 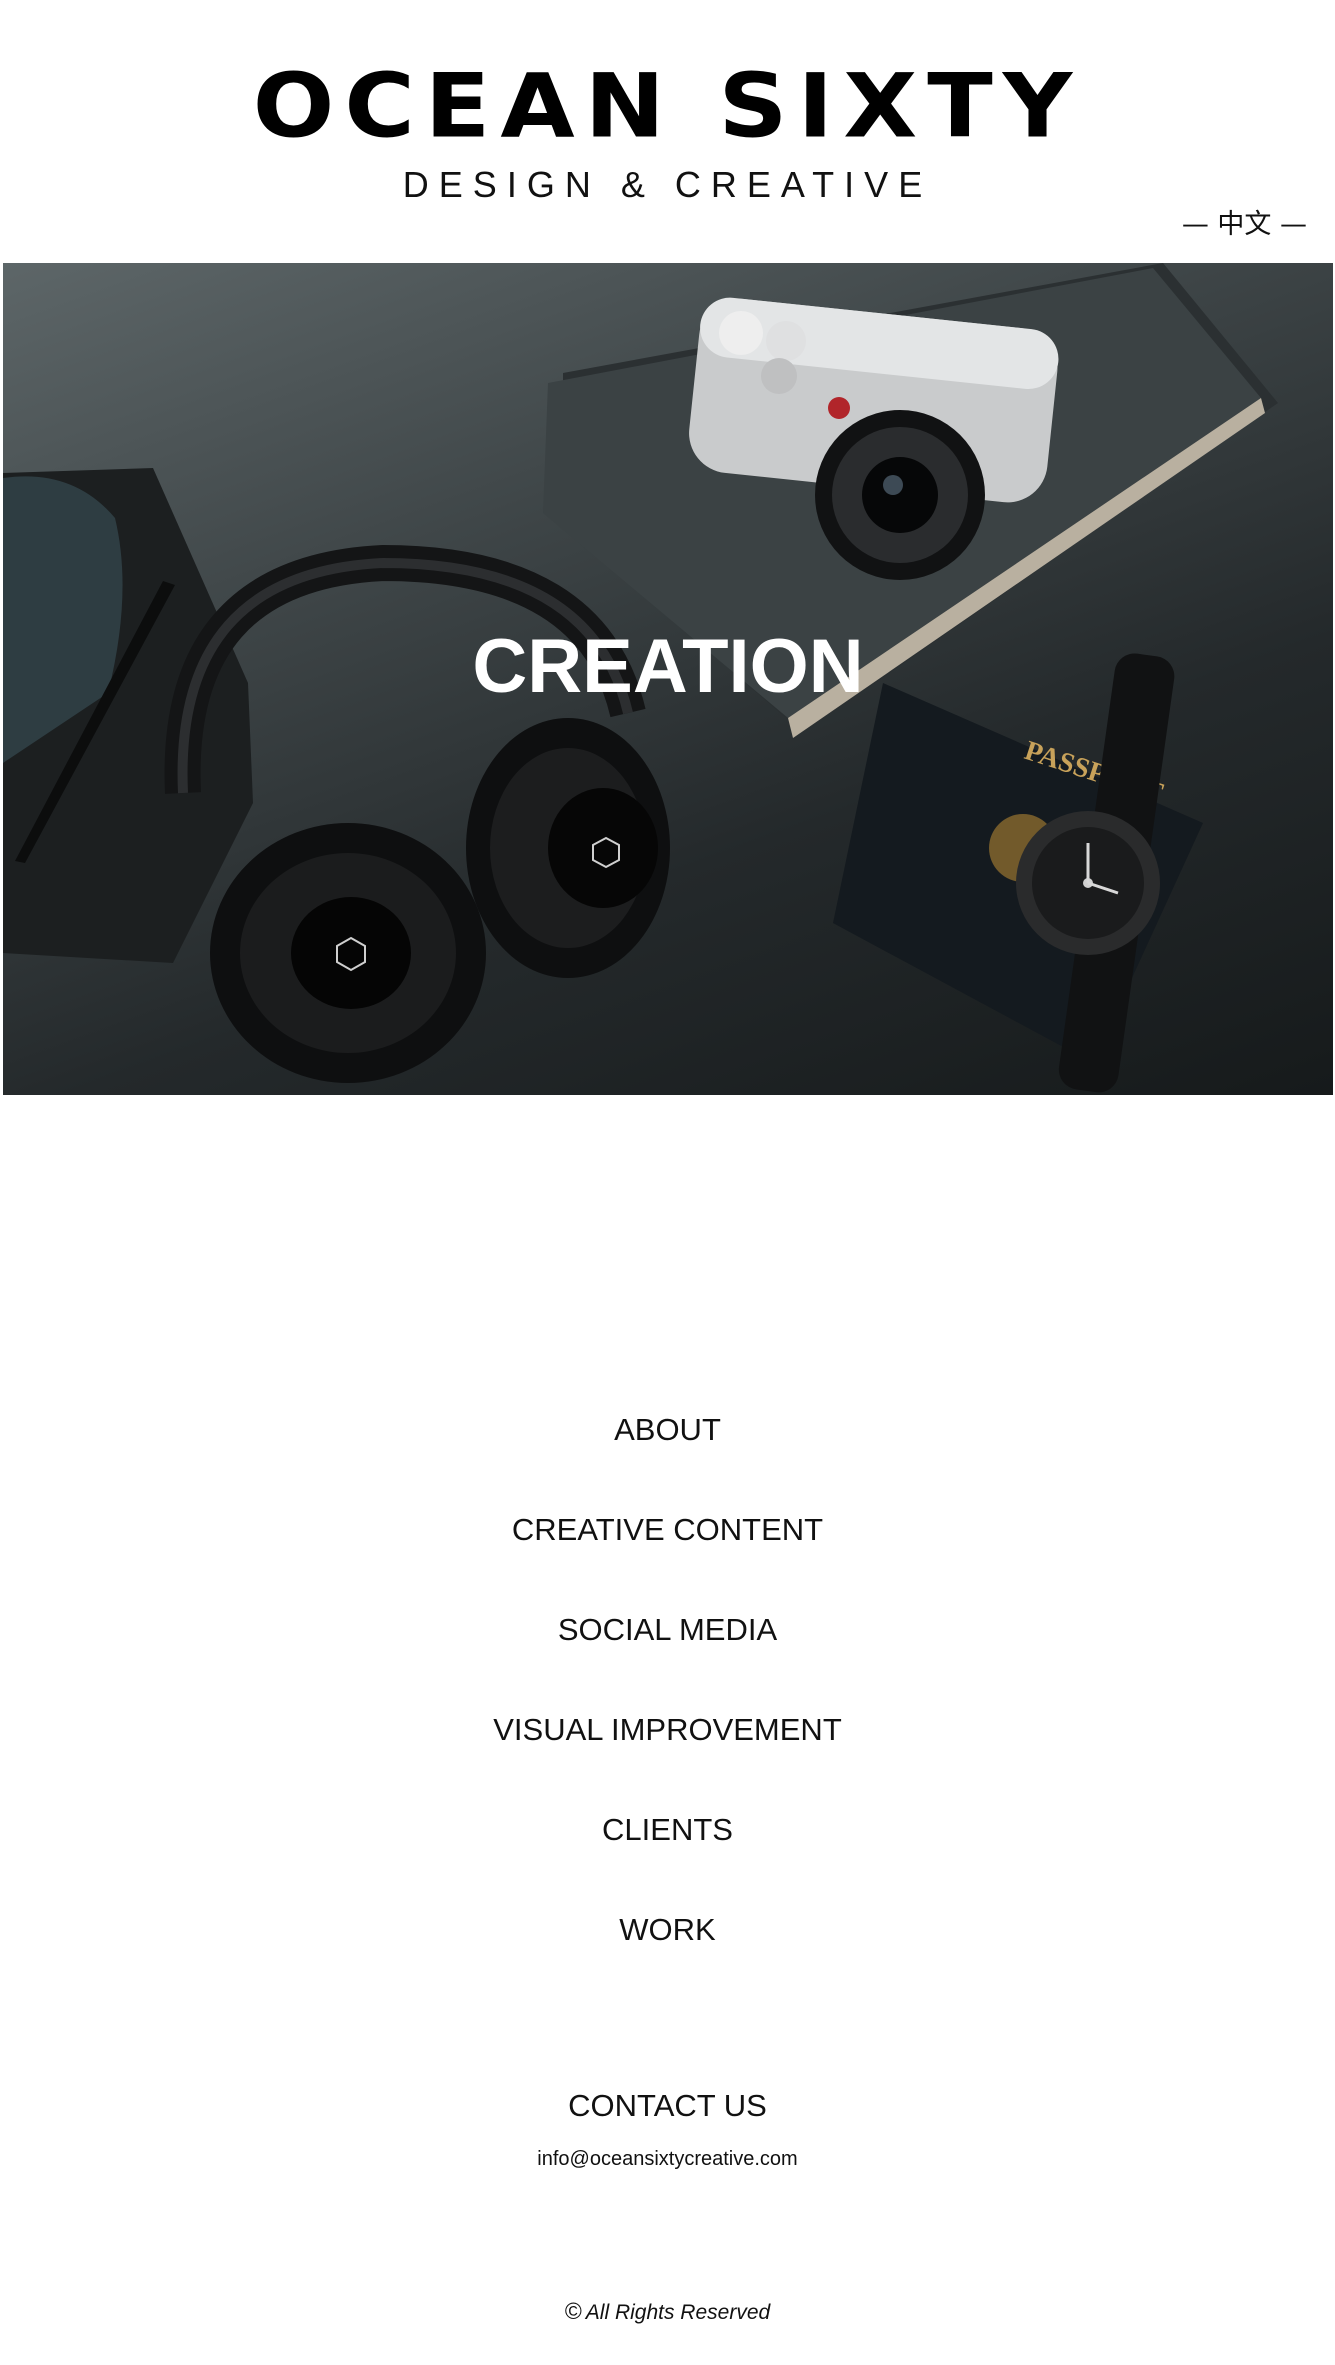 What do you see at coordinates (667, 2159) in the screenshot?
I see `contact-email-link: info@oceansixtycreative.com` at bounding box center [667, 2159].